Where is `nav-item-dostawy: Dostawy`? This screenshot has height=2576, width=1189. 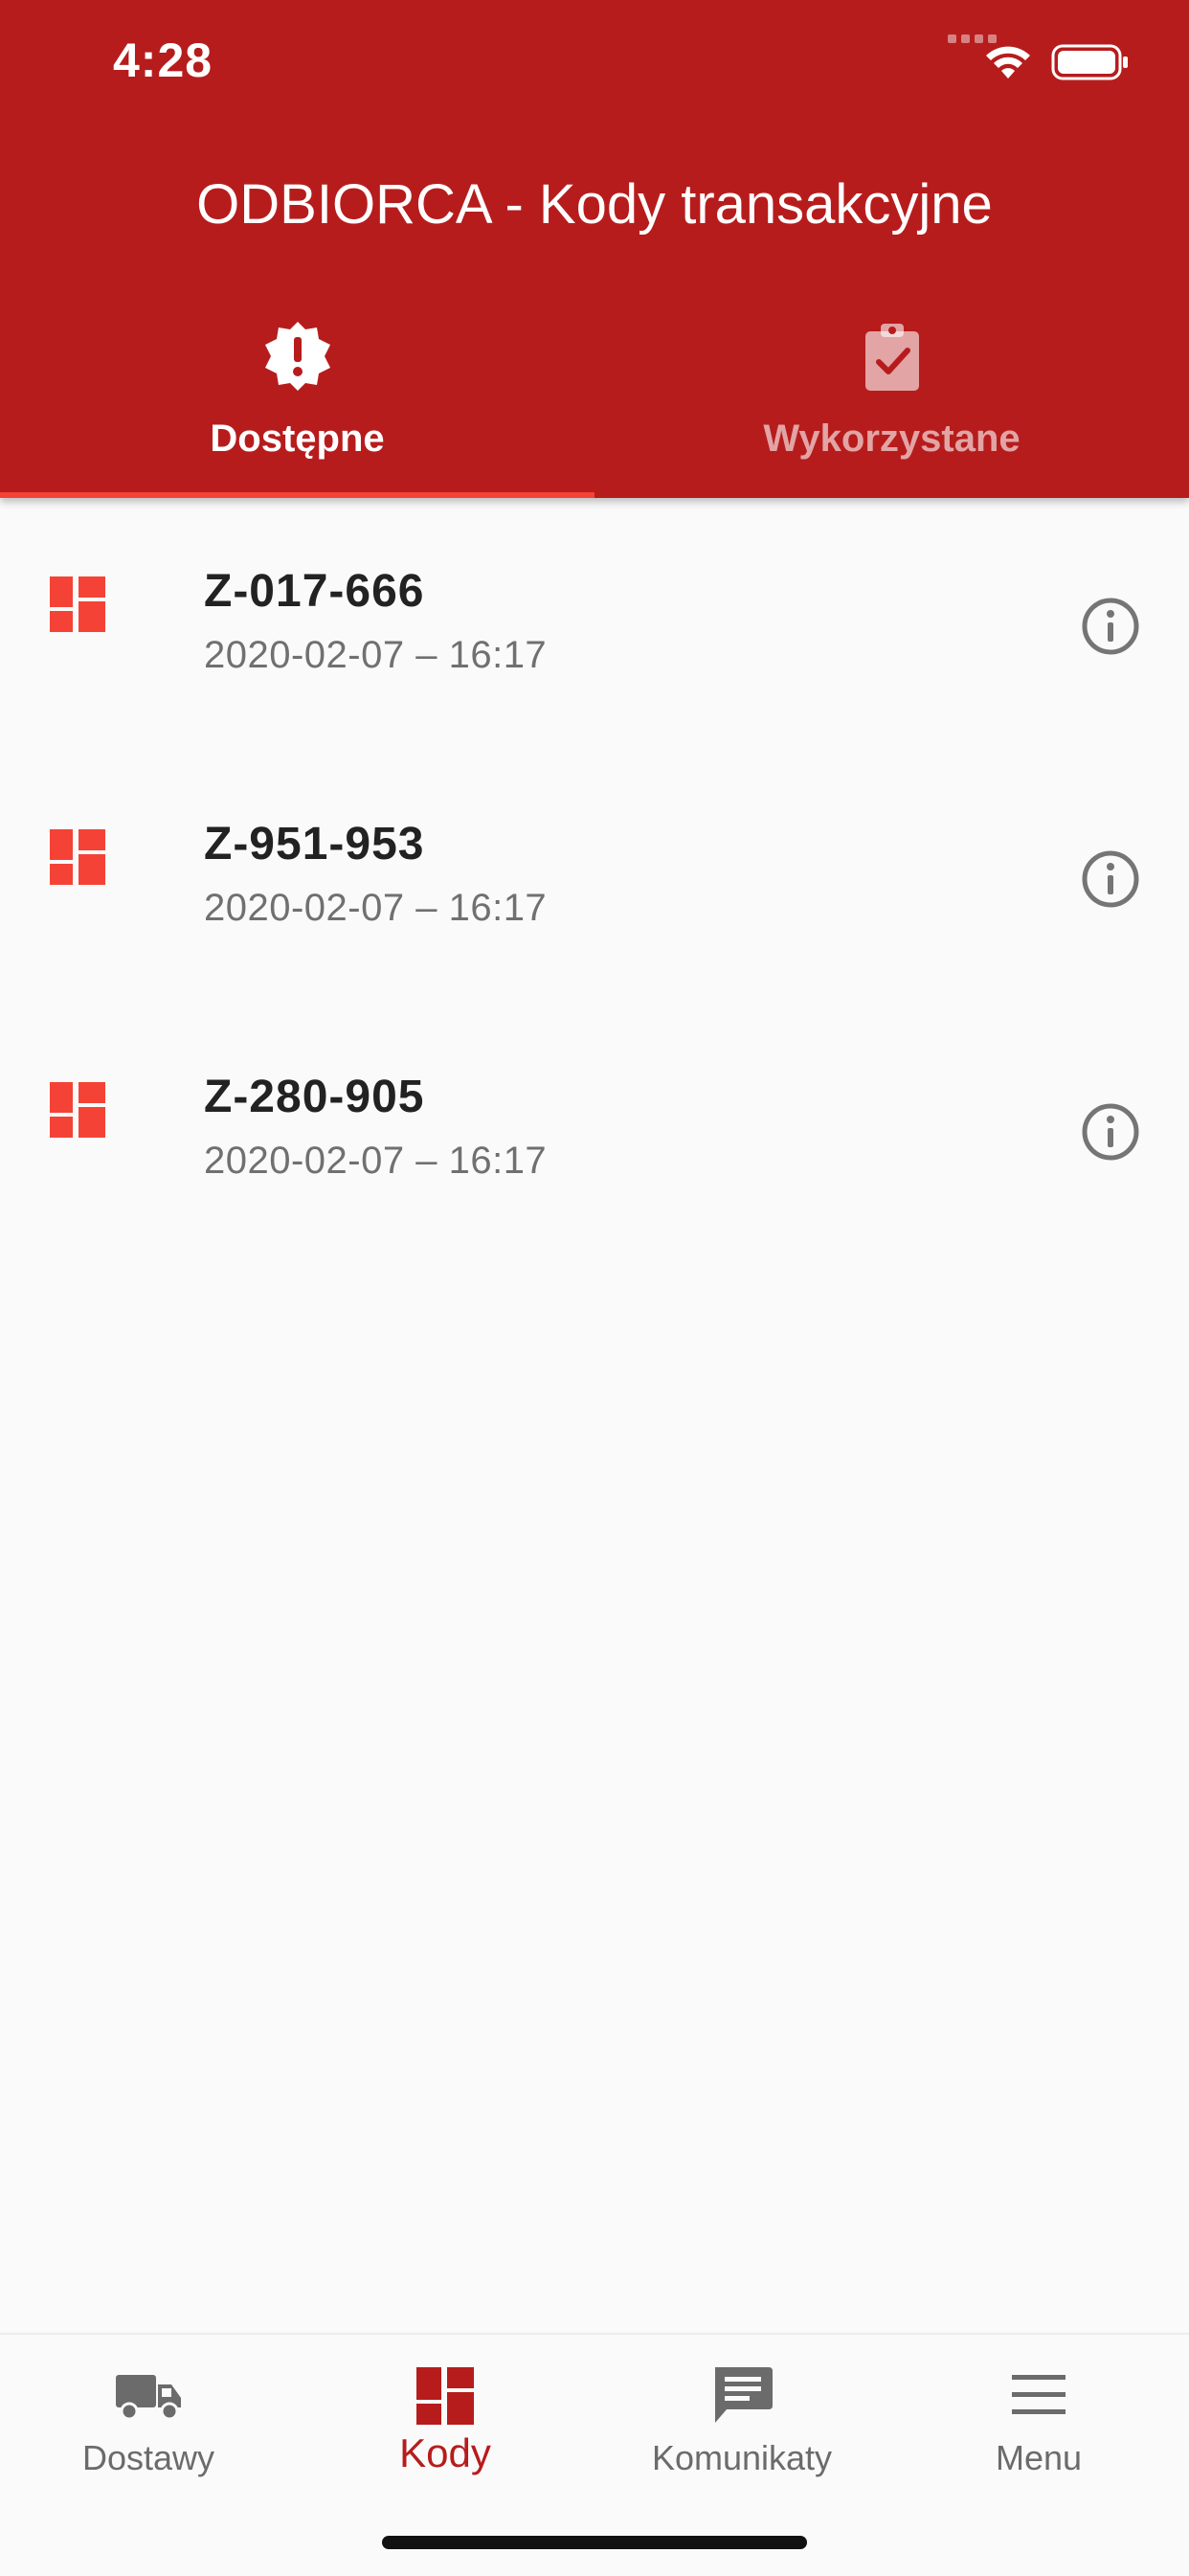
nav-item-dostawy: Dostawy is located at coordinates (148, 2421).